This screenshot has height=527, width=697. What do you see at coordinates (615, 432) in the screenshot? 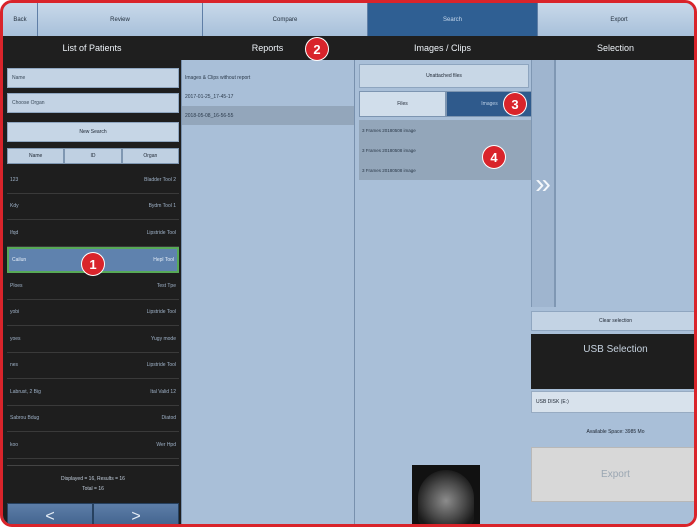
I see `available-space-label: Available Space: 3985 Mo` at bounding box center [615, 432].